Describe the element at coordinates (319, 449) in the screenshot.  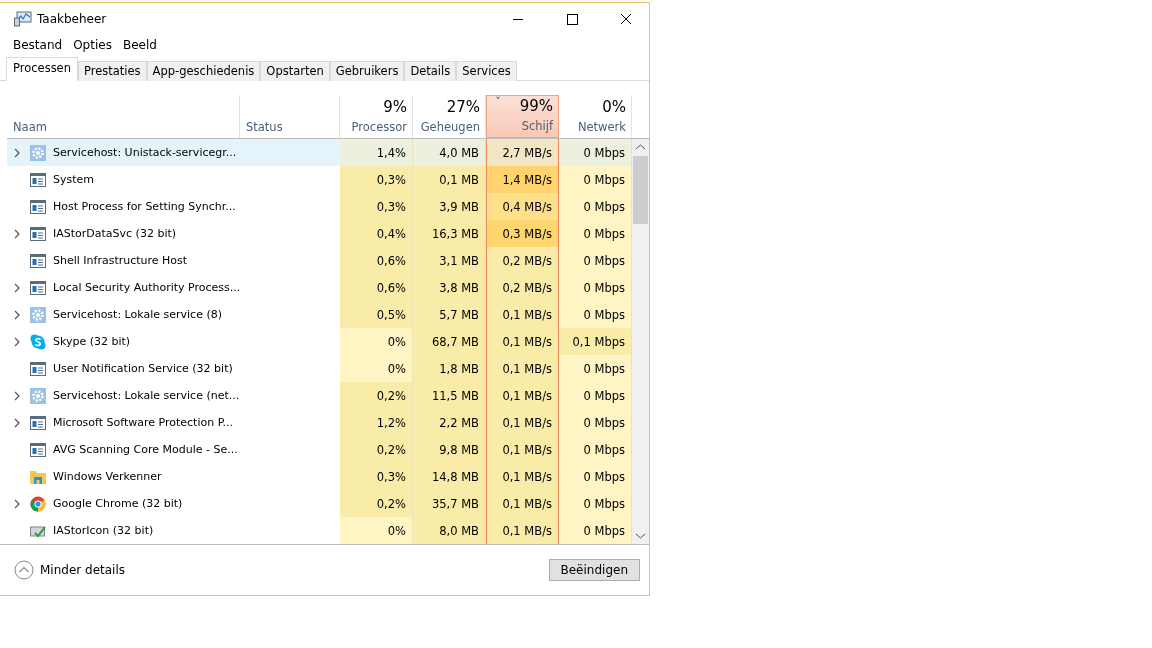
I see `process-row: AVG Scanning Core Module - Se... 0,2% 9,8 MB 0,1 MB/s 0 Mbps` at that location.